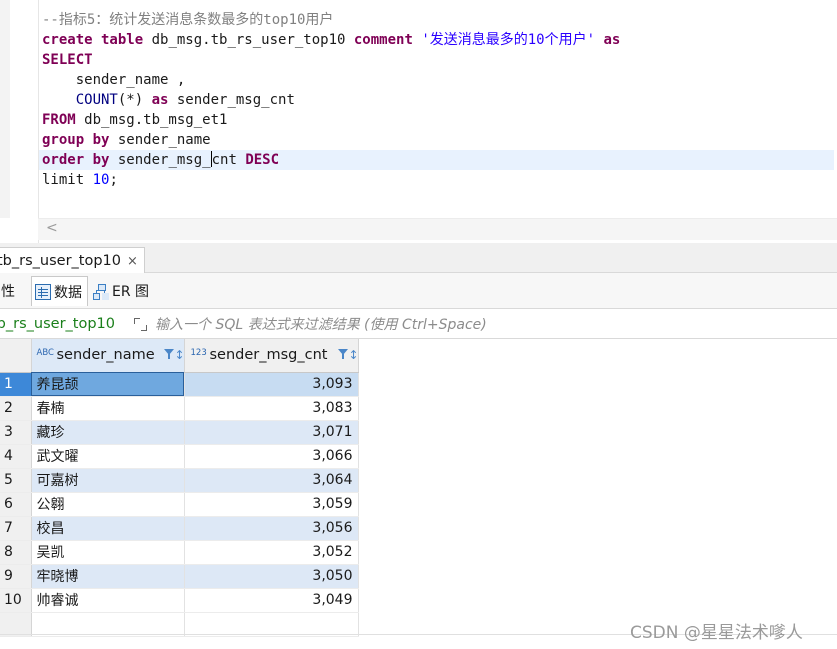 Image resolution: width=837 pixels, height=649 pixels. What do you see at coordinates (271, 432) in the screenshot?
I see `sender-msg-cnt-cell: 3,071` at bounding box center [271, 432].